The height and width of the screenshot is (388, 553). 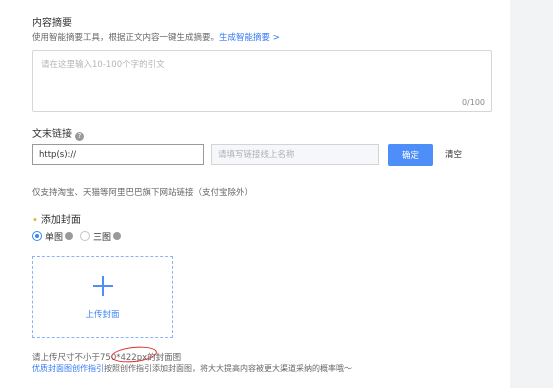 What do you see at coordinates (68, 368) in the screenshot?
I see `cover-guide-link: 优质封面图创作指引` at bounding box center [68, 368].